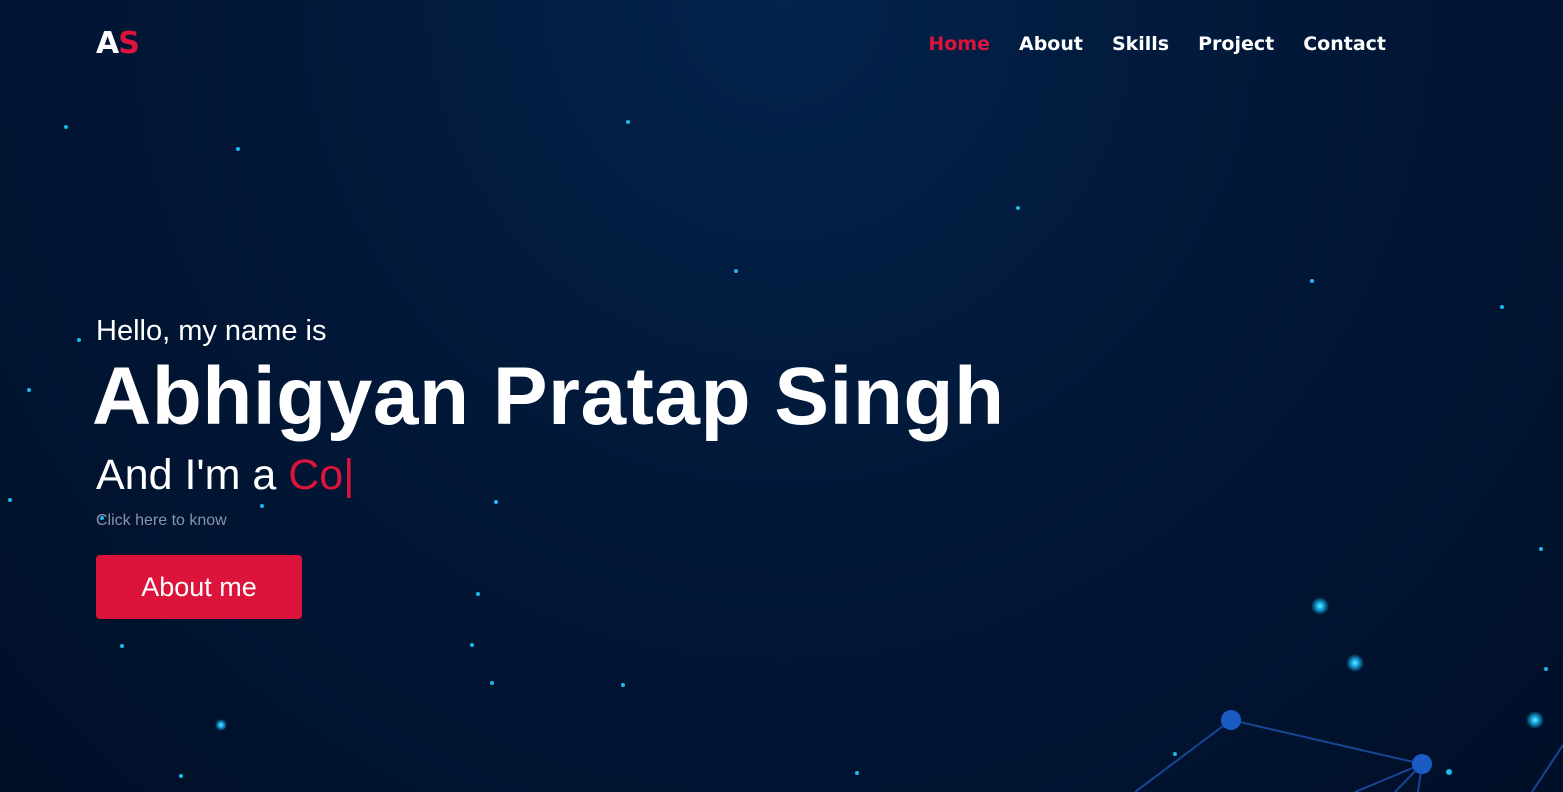 The width and height of the screenshot is (1563, 792). I want to click on hero-name: Abhigyan Pratap Singh, so click(548, 396).